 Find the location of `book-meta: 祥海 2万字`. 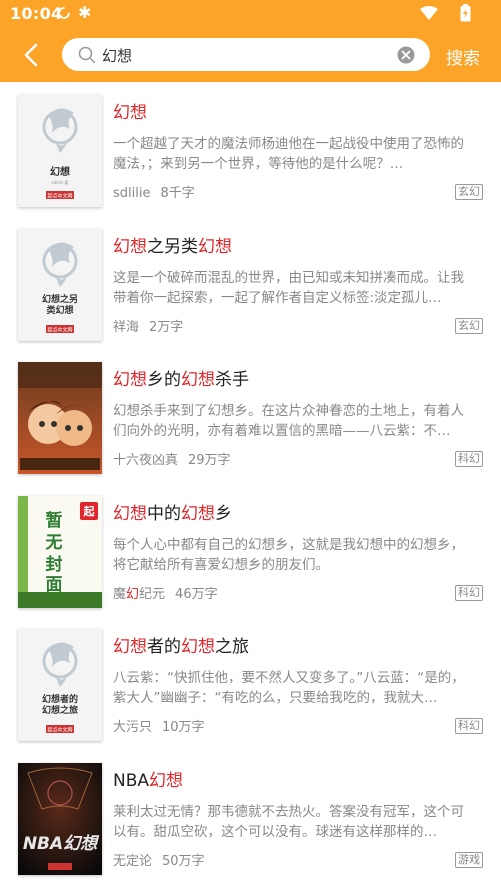

book-meta: 祥海 2万字 is located at coordinates (148, 325).